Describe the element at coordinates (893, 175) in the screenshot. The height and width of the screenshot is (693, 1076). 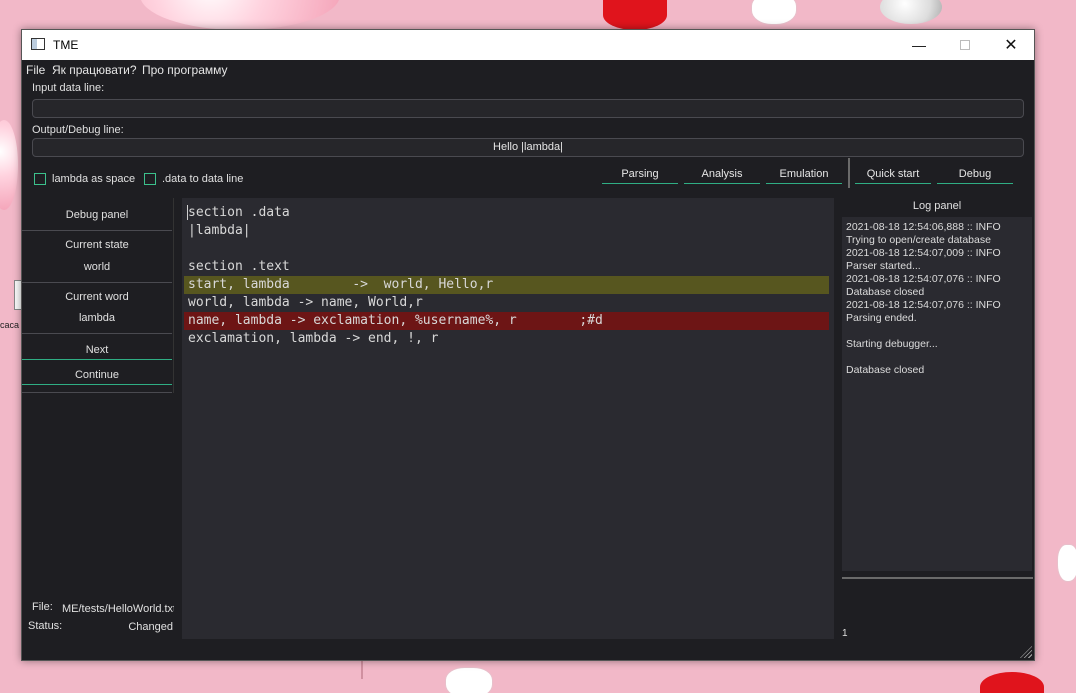
I see `quick-start-button: Quick start` at that location.